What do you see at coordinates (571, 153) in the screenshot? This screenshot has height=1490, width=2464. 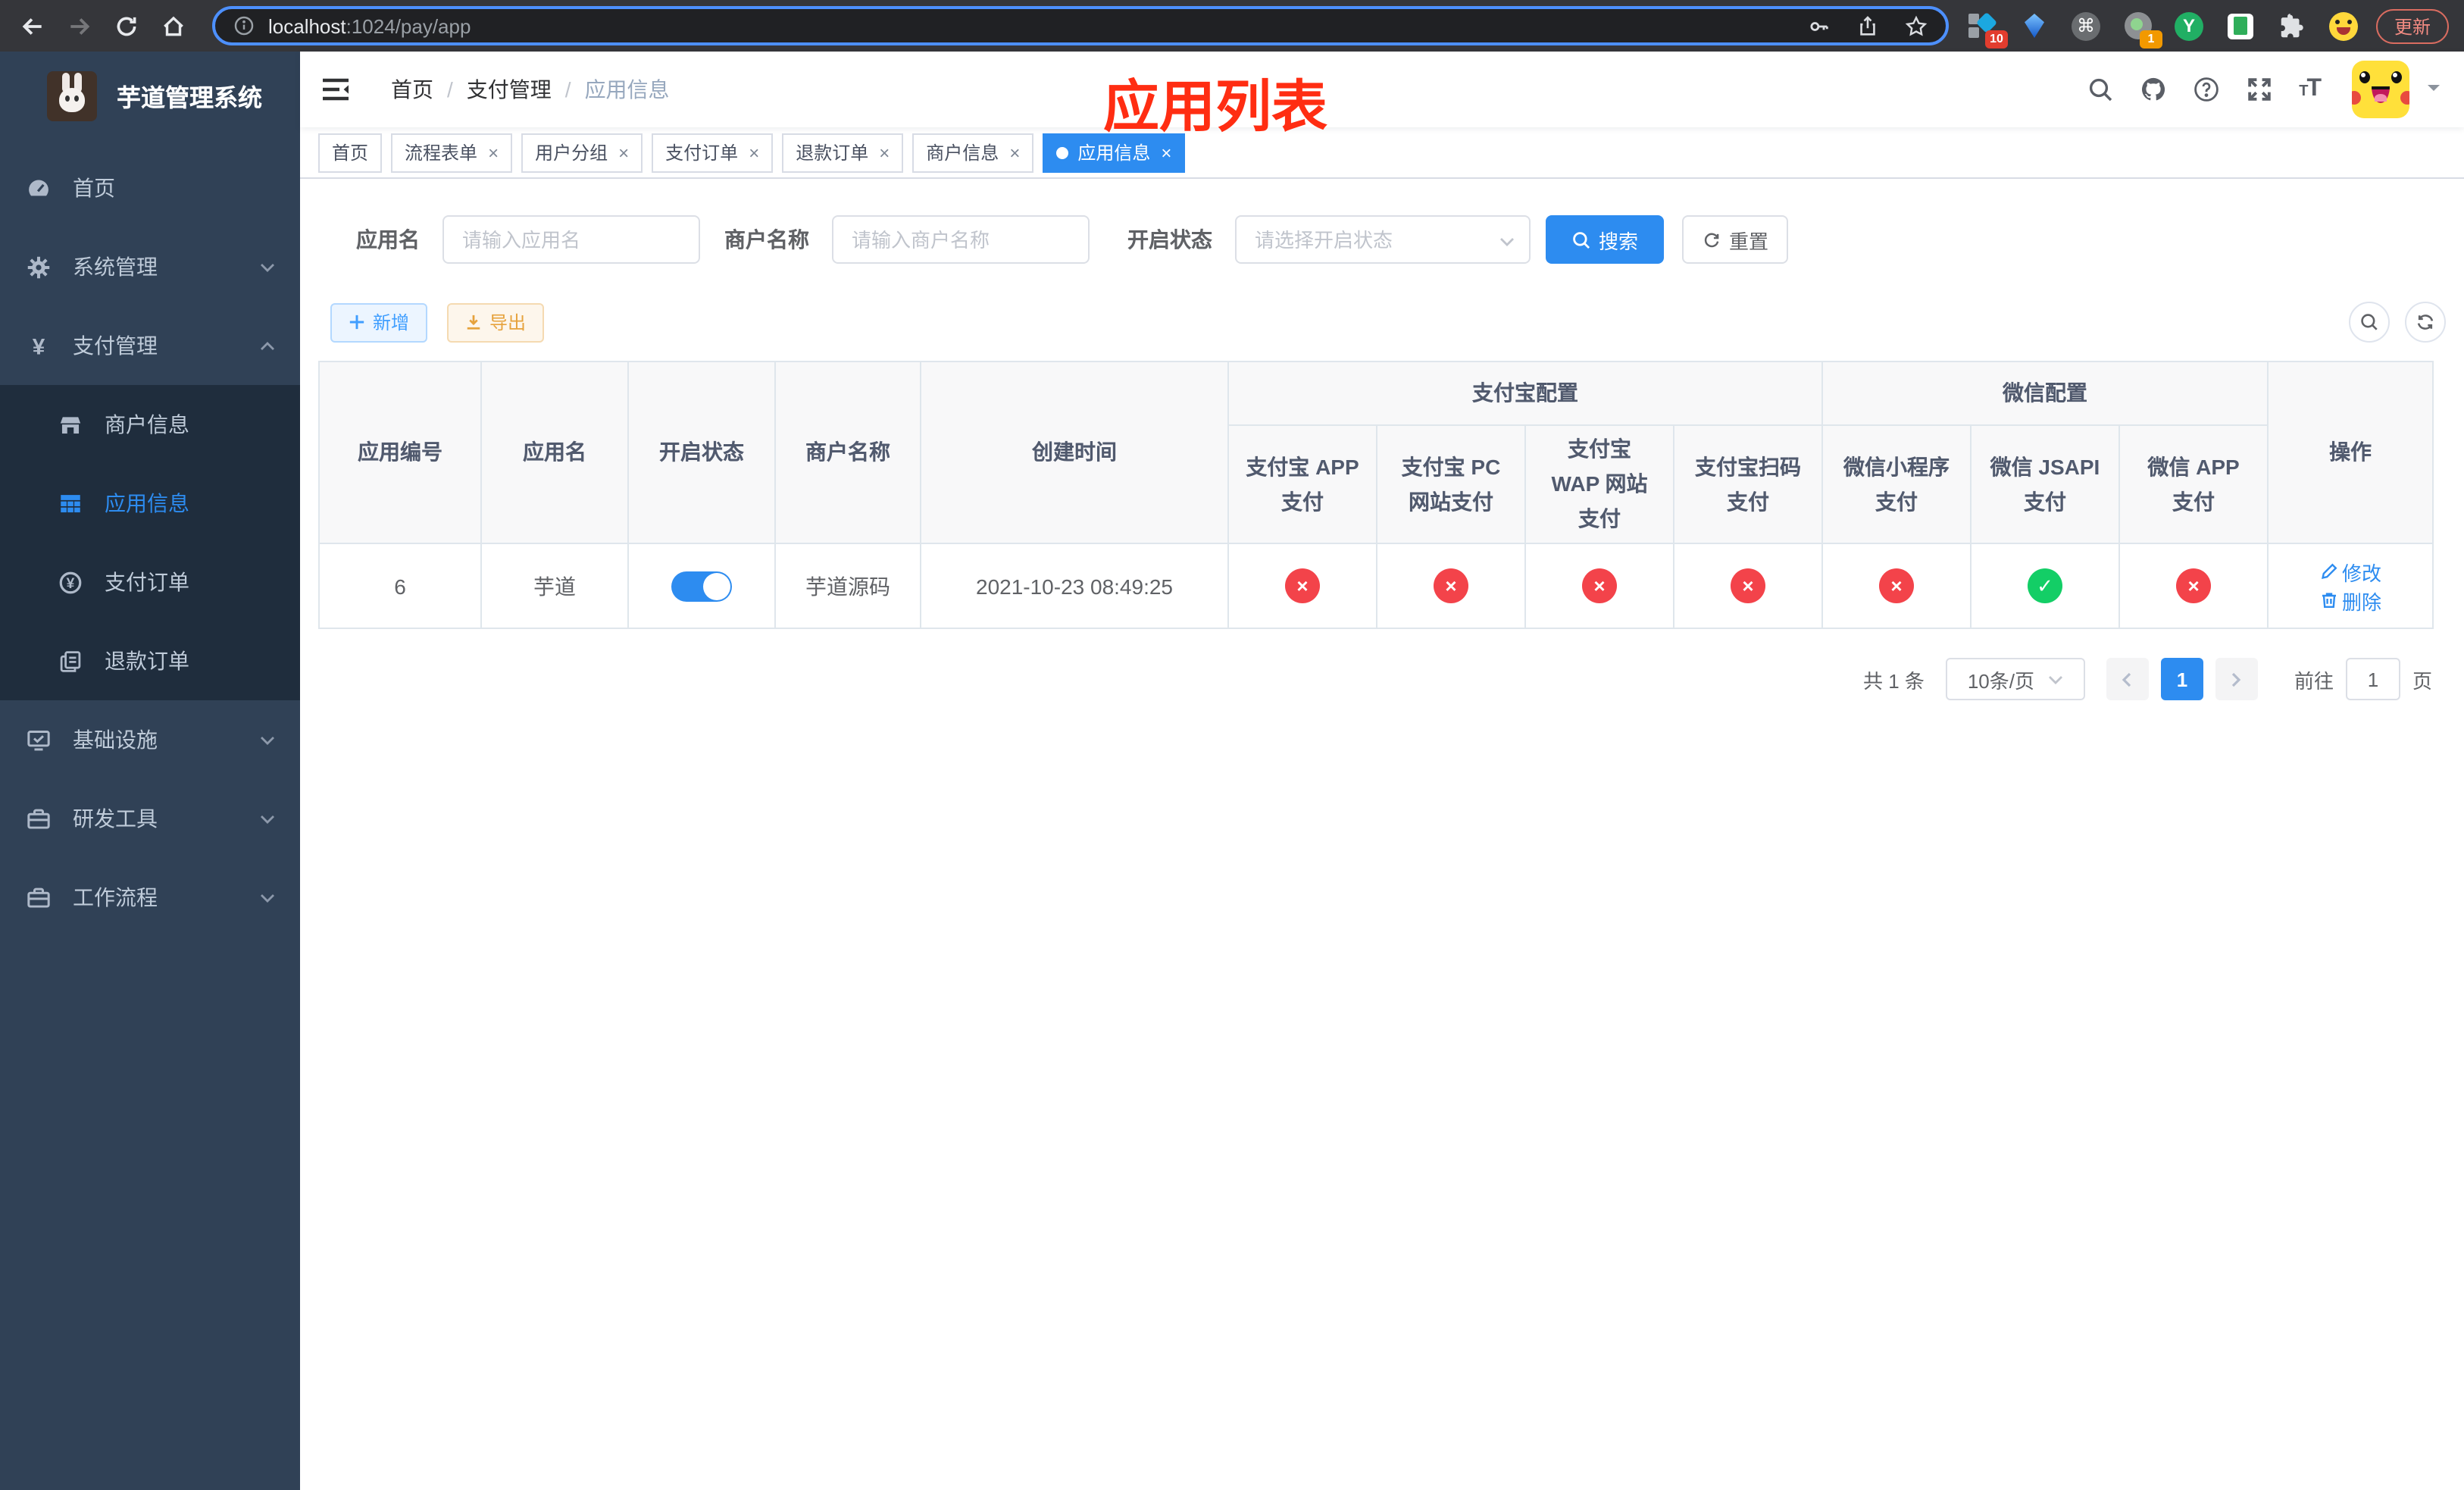 I see `tab-label: 用户分组` at bounding box center [571, 153].